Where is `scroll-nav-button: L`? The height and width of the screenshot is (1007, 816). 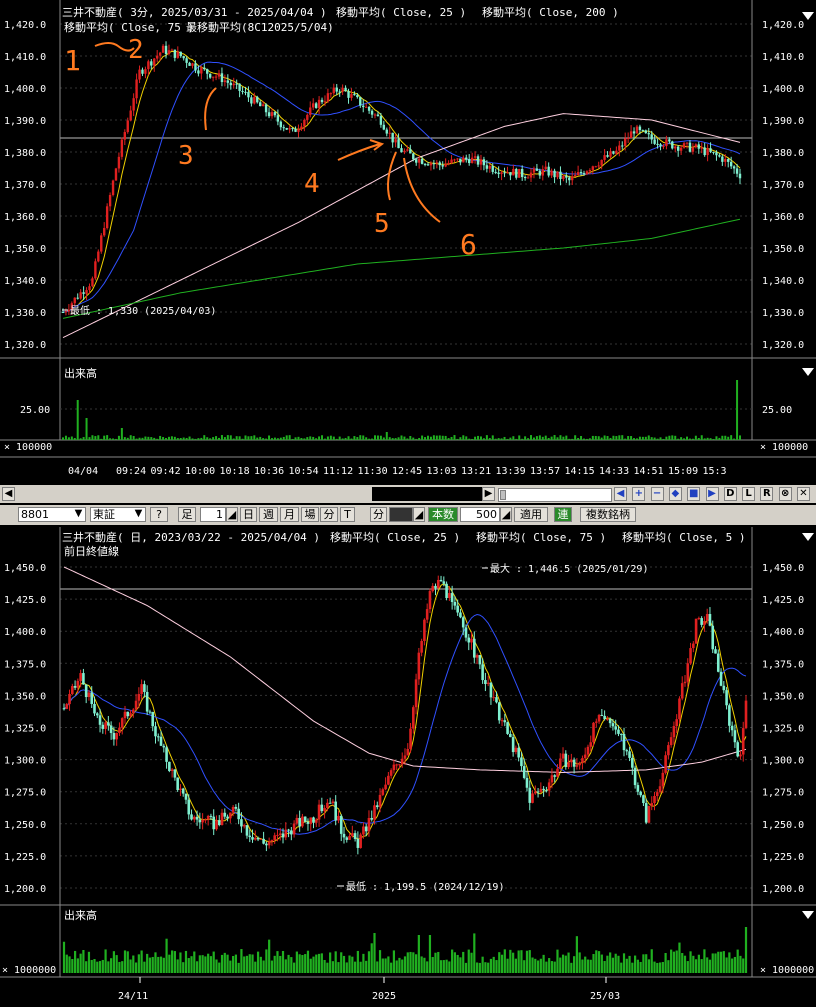 scroll-nav-button: L is located at coordinates (749, 494).